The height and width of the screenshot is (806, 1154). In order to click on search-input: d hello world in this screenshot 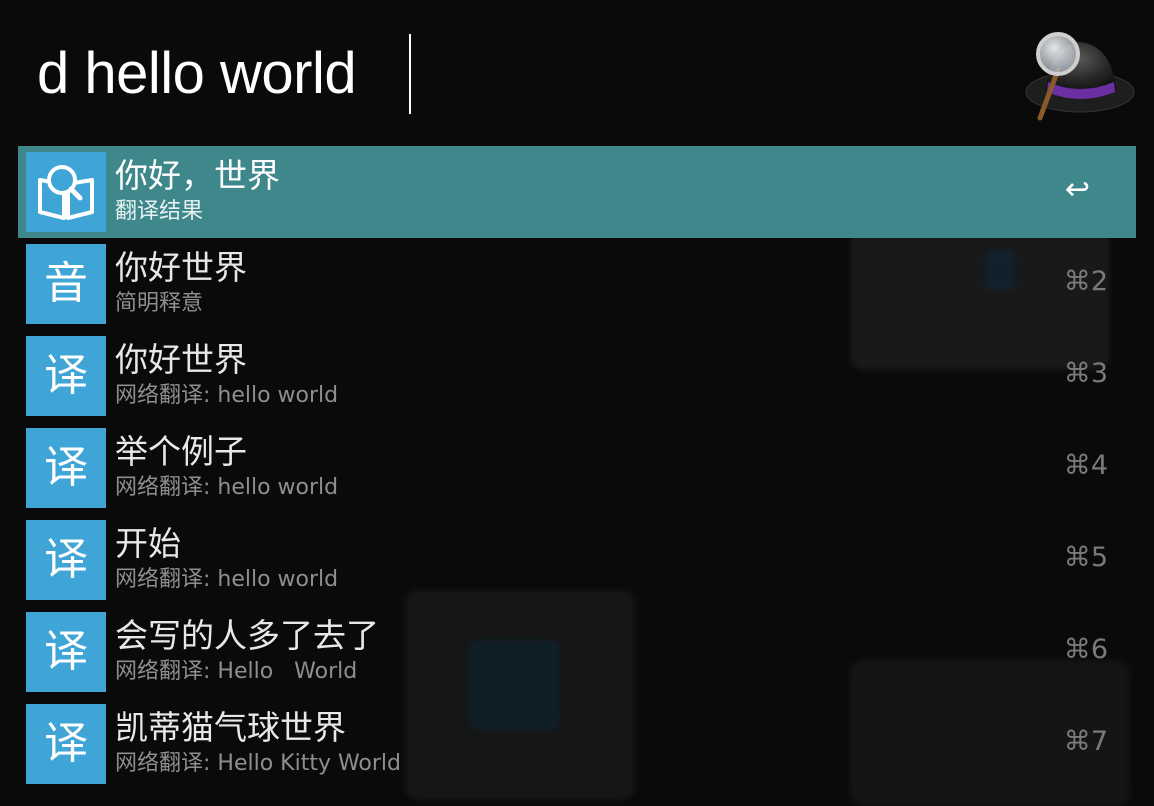, I will do `click(197, 74)`.